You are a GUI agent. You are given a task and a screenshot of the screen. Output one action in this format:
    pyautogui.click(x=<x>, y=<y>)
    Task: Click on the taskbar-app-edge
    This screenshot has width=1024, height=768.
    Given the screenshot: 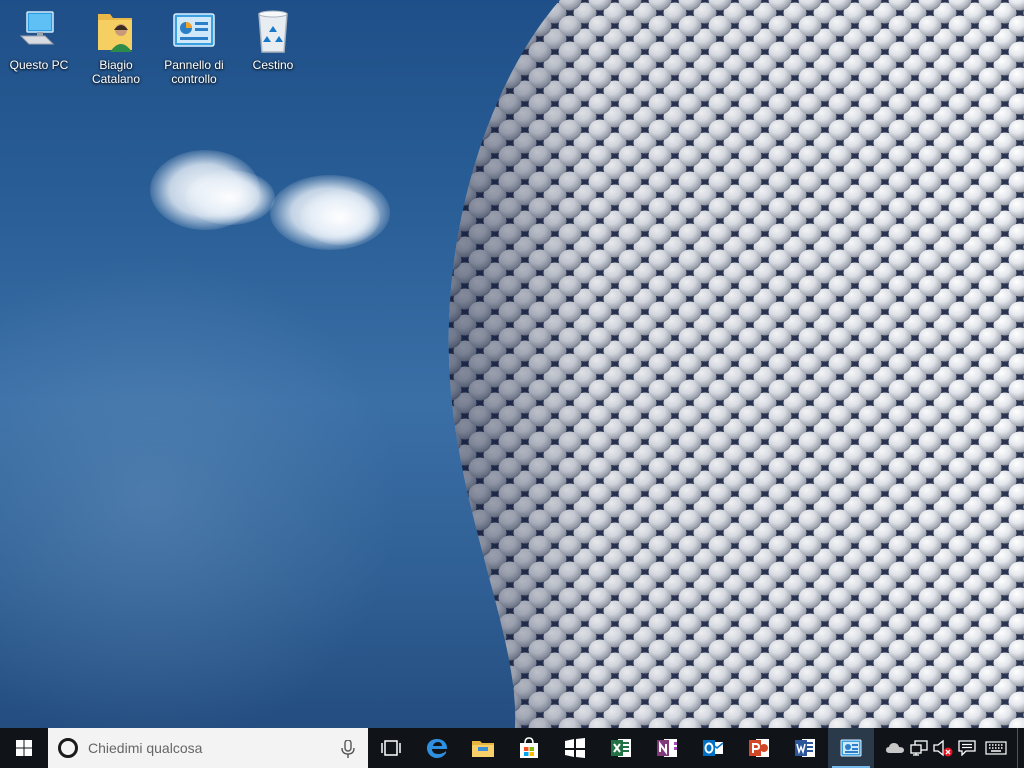 What is the action you would take?
    pyautogui.click(x=437, y=748)
    